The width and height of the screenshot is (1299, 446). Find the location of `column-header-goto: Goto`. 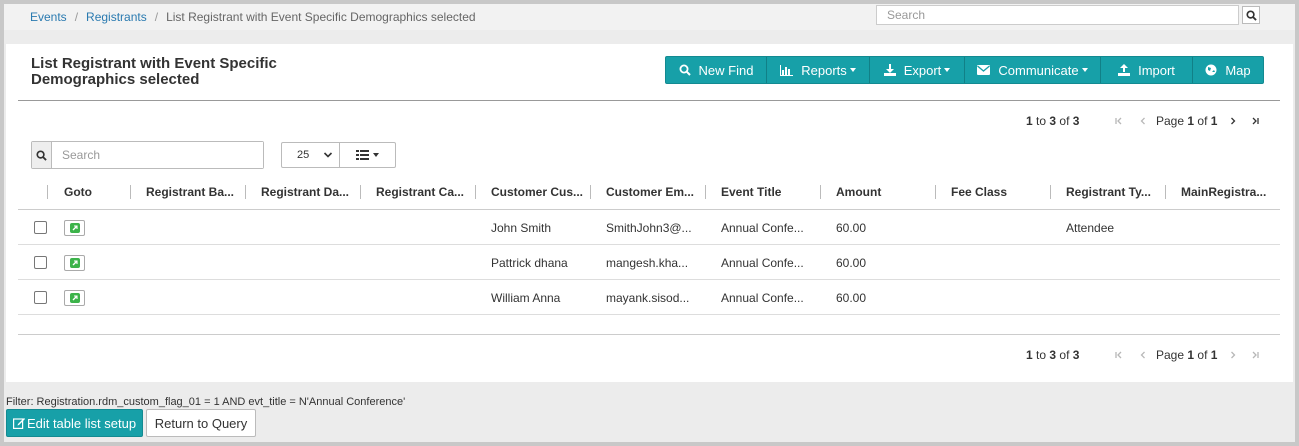

column-header-goto: Goto is located at coordinates (97, 192).